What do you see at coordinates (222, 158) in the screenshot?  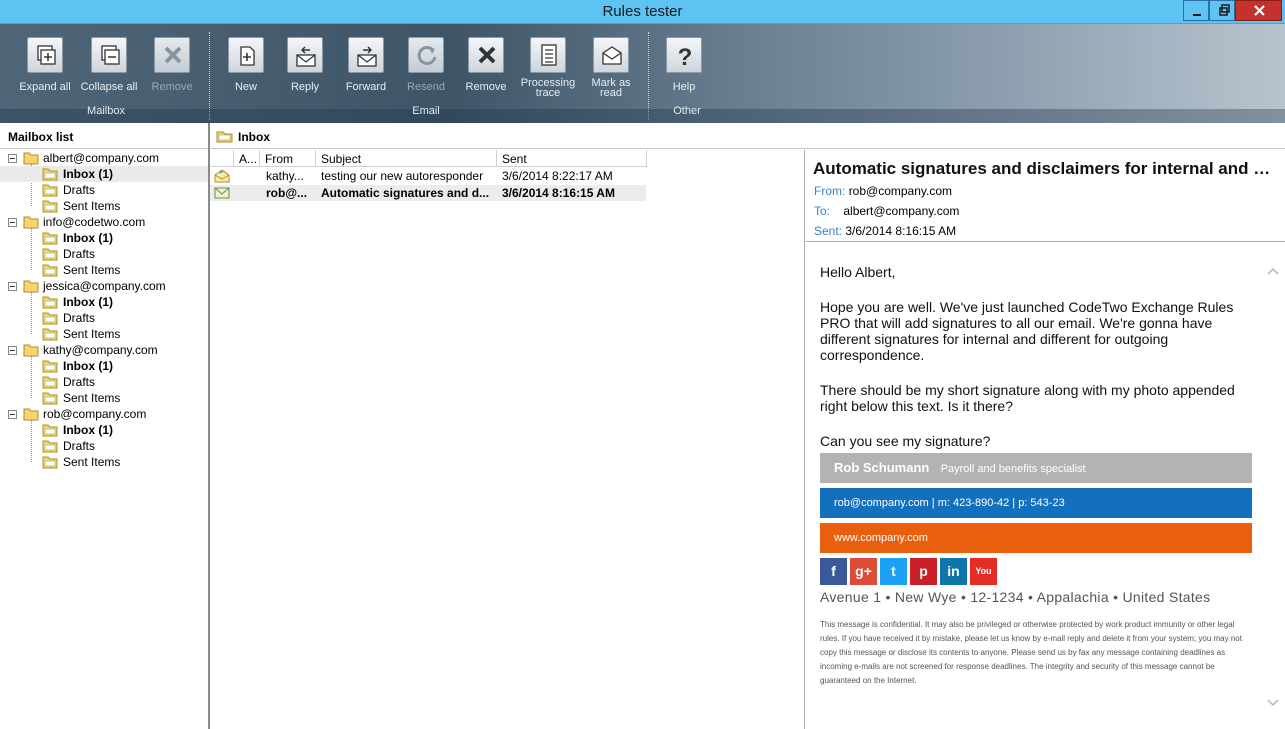 I see `column-header-icon` at bounding box center [222, 158].